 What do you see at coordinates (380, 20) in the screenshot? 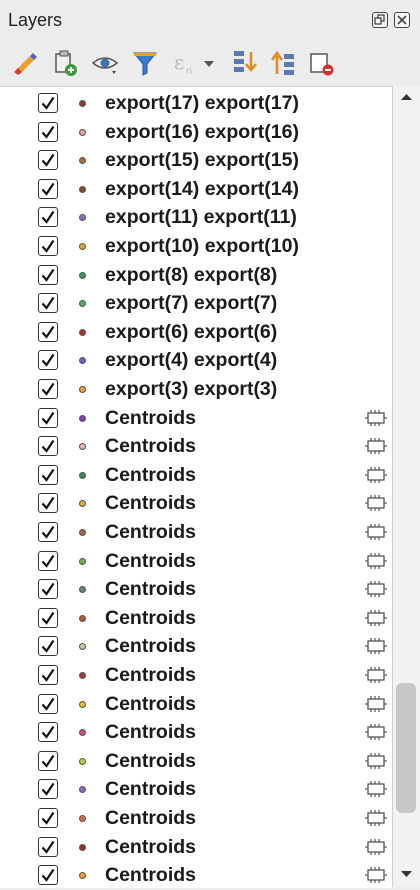
I see `float-panel-button` at bounding box center [380, 20].